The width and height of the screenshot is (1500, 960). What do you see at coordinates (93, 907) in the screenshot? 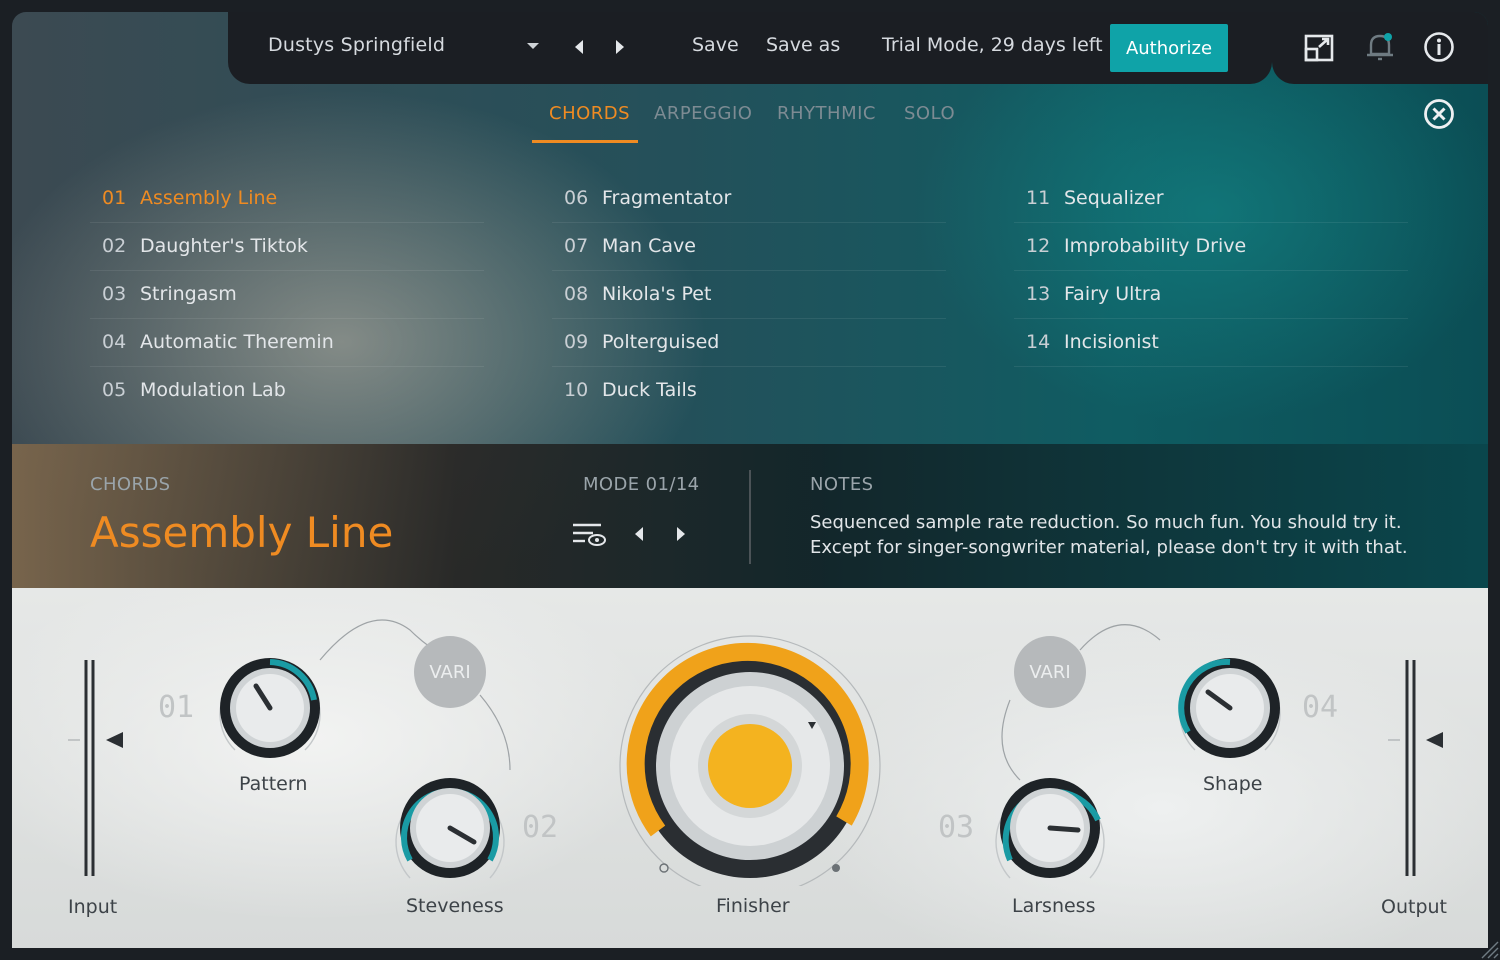
I see `input-label: Input` at bounding box center [93, 907].